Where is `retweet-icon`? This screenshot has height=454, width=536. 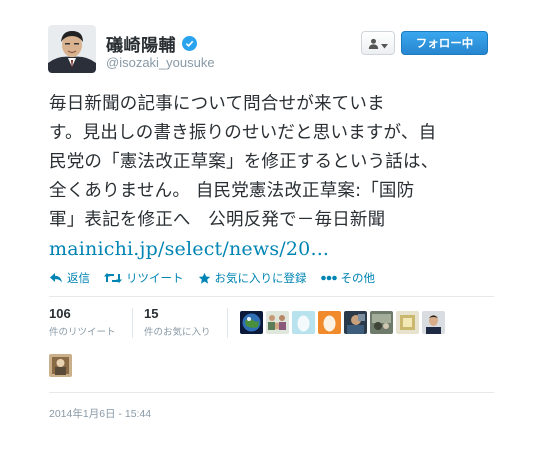
retweet-icon is located at coordinates (113, 278).